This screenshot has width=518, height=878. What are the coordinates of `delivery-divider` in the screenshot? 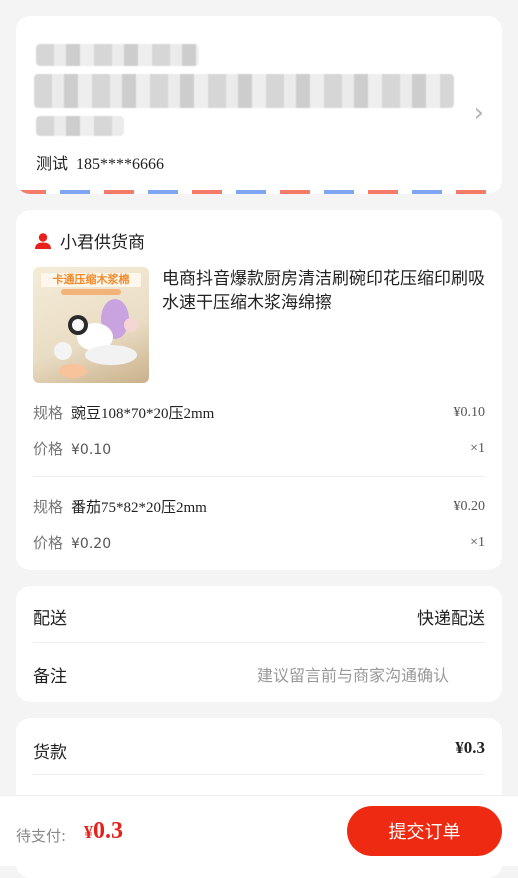 It's located at (259, 642).